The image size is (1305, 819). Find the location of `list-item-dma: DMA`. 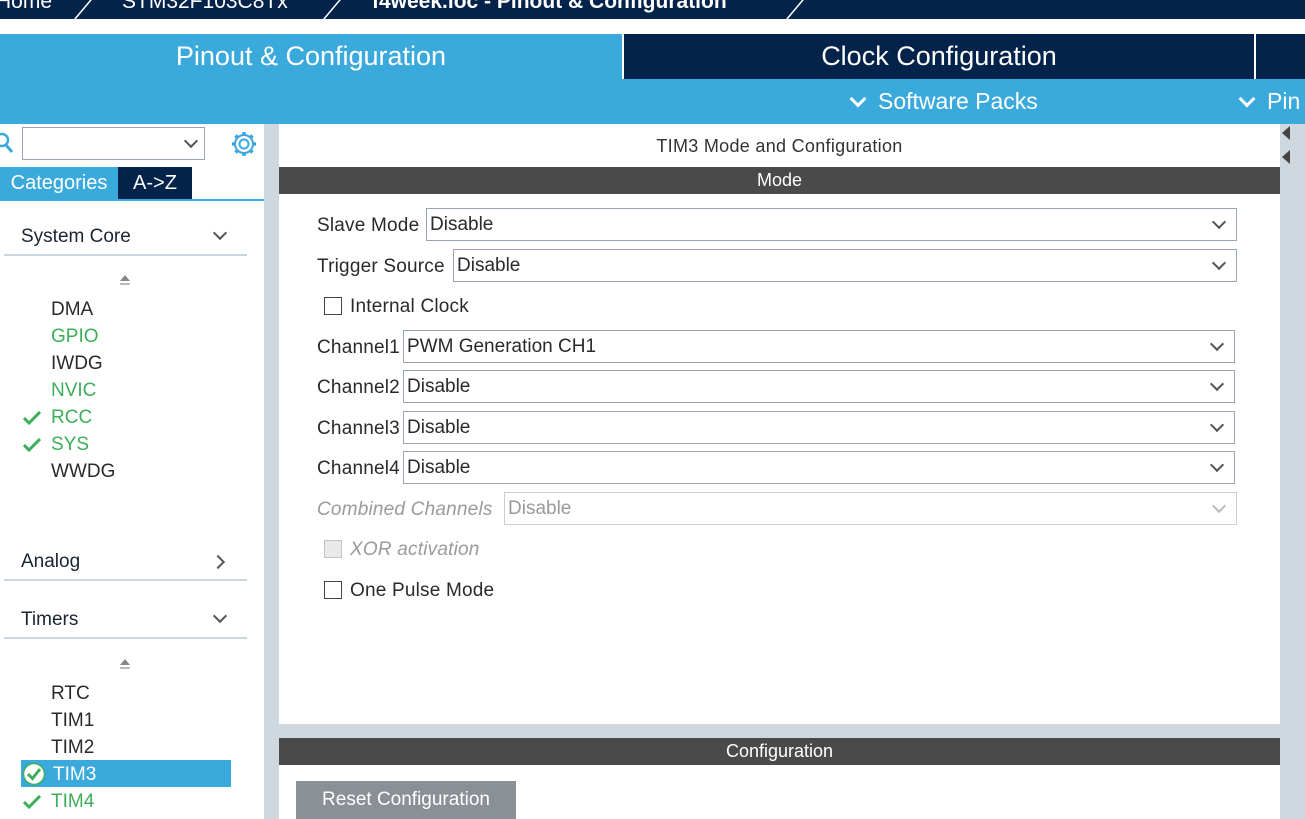

list-item-dma: DMA is located at coordinates (72, 310).